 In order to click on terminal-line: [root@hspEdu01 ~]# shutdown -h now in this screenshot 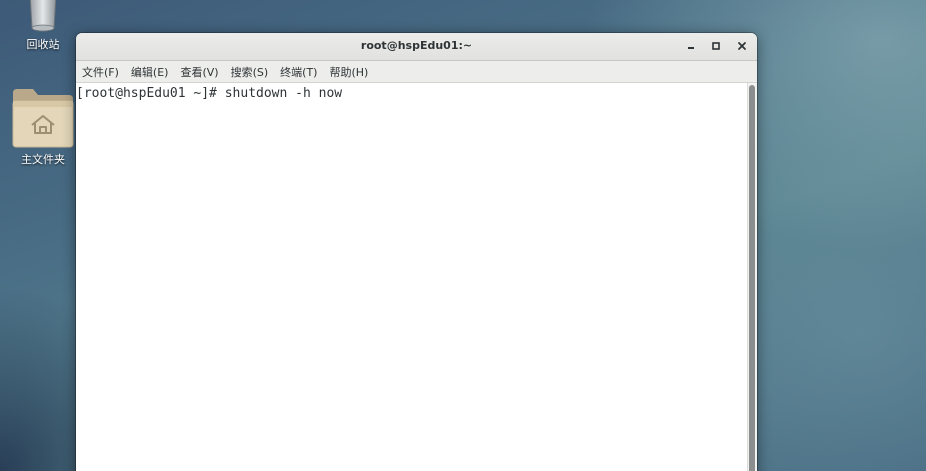, I will do `click(209, 93)`.